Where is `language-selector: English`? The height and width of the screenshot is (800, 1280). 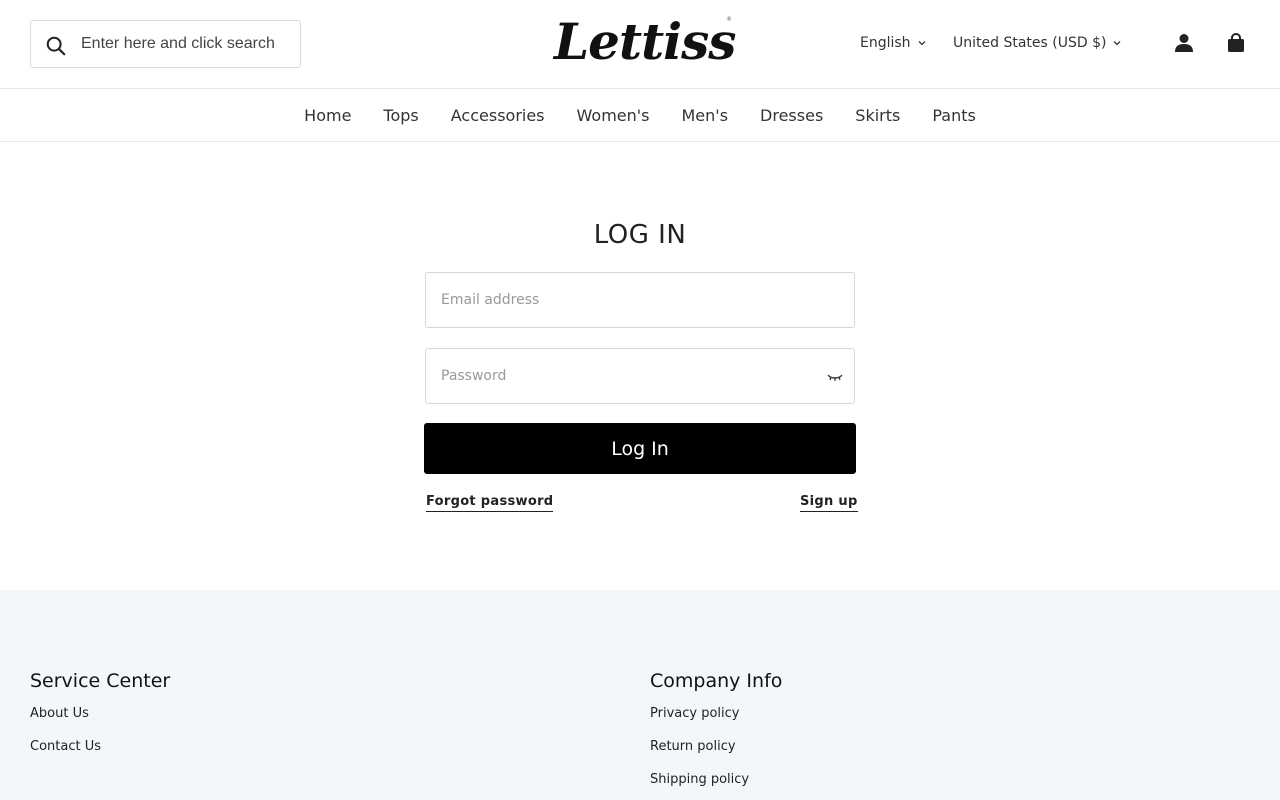
language-selector: English is located at coordinates (893, 43).